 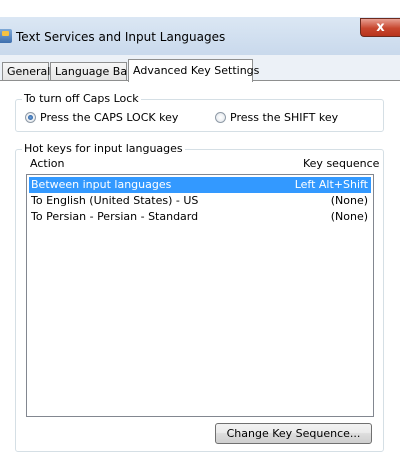 I want to click on list-item-action: To English (United States) - US, so click(x=115, y=200).